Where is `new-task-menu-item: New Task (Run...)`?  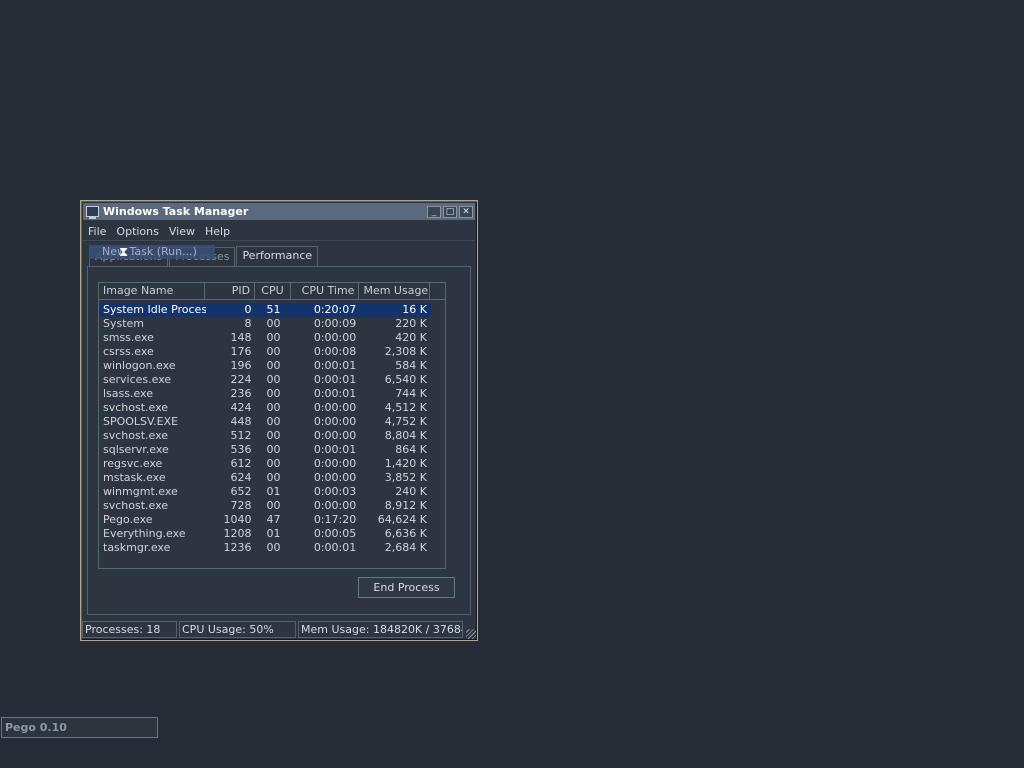 new-task-menu-item: New Task (Run...) is located at coordinates (152, 252).